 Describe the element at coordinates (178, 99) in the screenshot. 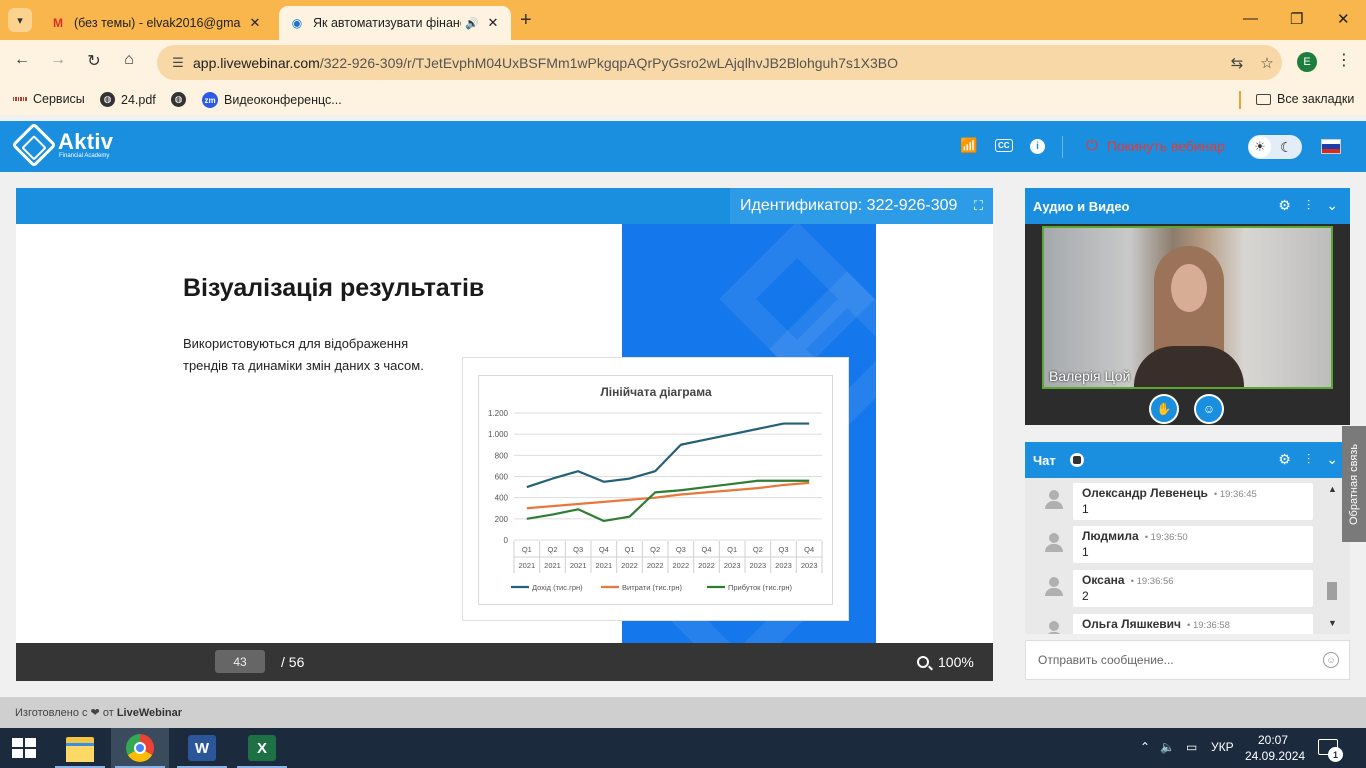

I see `globe-icon: ◍` at that location.